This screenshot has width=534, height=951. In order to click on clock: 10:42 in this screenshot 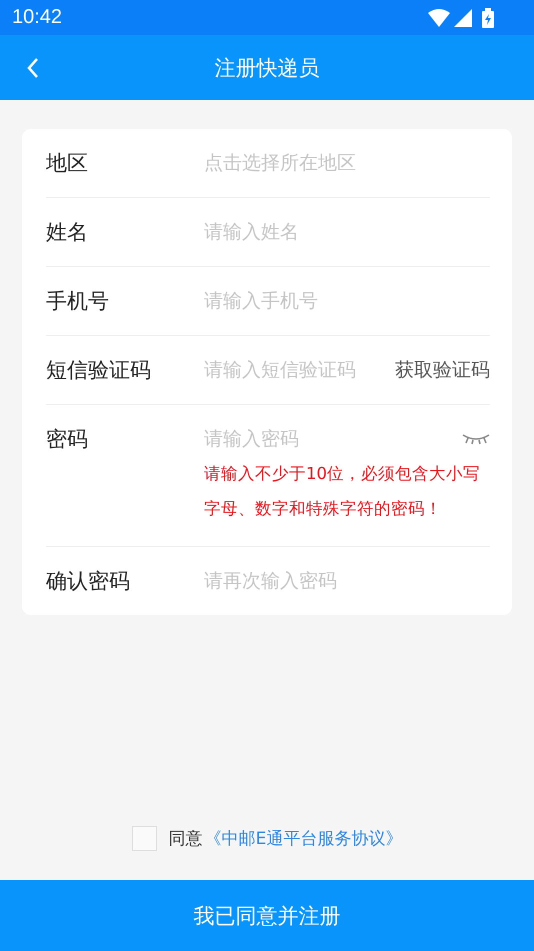, I will do `click(38, 17)`.